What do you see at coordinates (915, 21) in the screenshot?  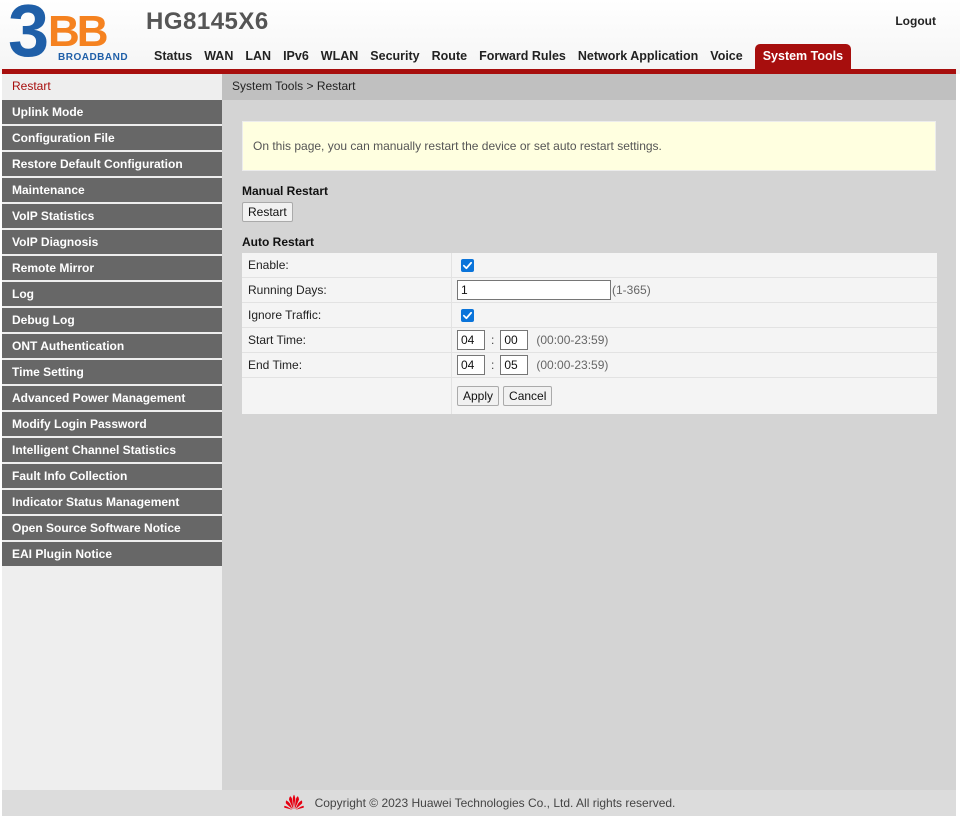 I see `logout-link: Logout` at bounding box center [915, 21].